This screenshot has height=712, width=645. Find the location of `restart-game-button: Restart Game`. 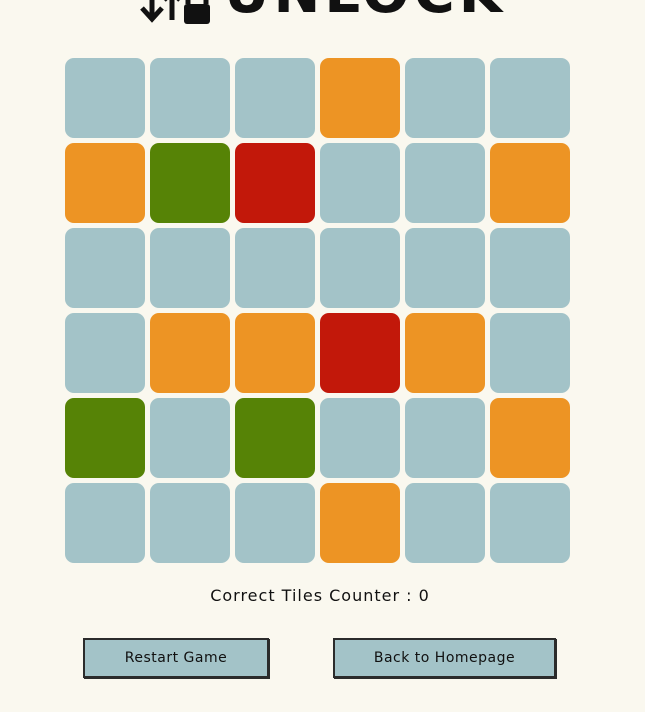

restart-game-button: Restart Game is located at coordinates (176, 658).